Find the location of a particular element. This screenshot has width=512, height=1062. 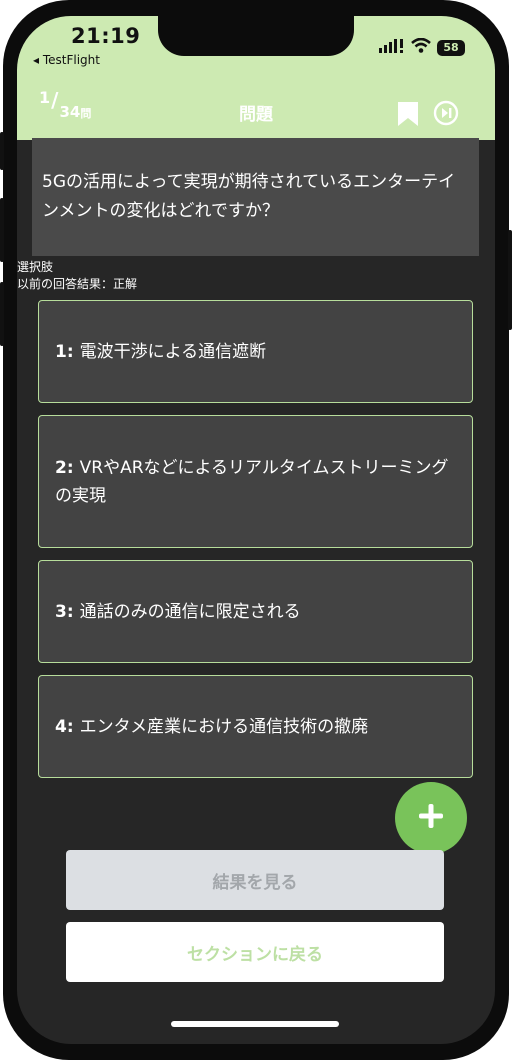

status-bar: 21:19 ◂ TestFlight 58 is located at coordinates (256, 49).